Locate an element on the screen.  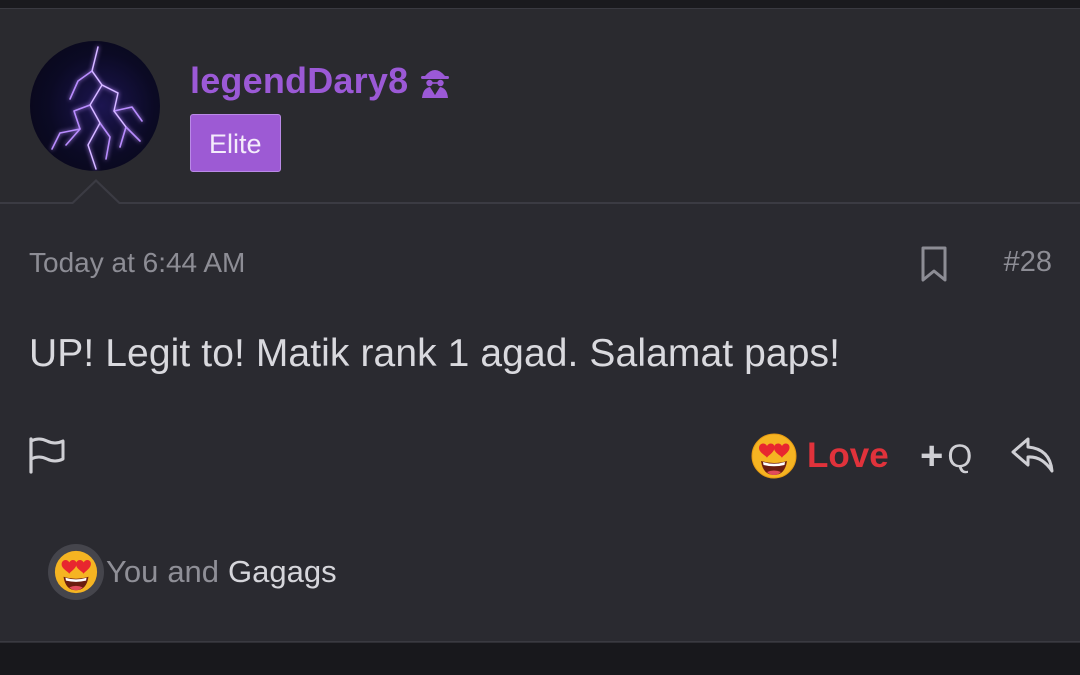
spy-icon is located at coordinates (435, 81).